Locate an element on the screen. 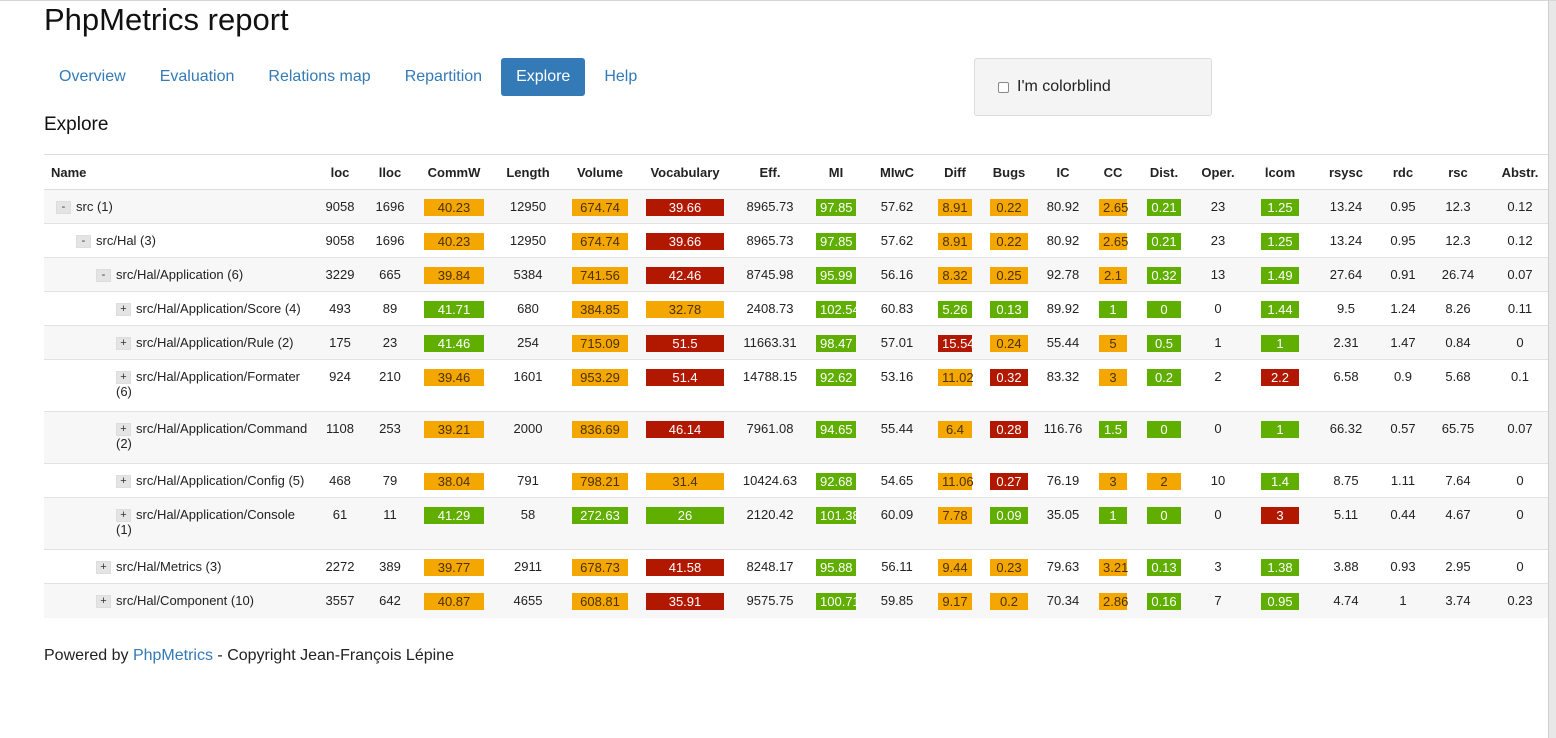 The height and width of the screenshot is (738, 1556). column-header: loc is located at coordinates (340, 172).